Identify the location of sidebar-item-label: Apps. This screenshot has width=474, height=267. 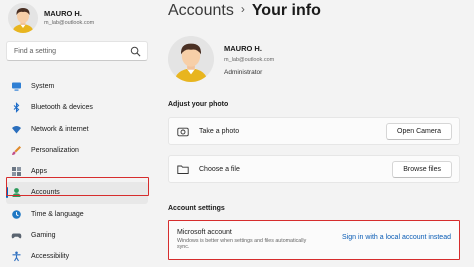
(39, 172).